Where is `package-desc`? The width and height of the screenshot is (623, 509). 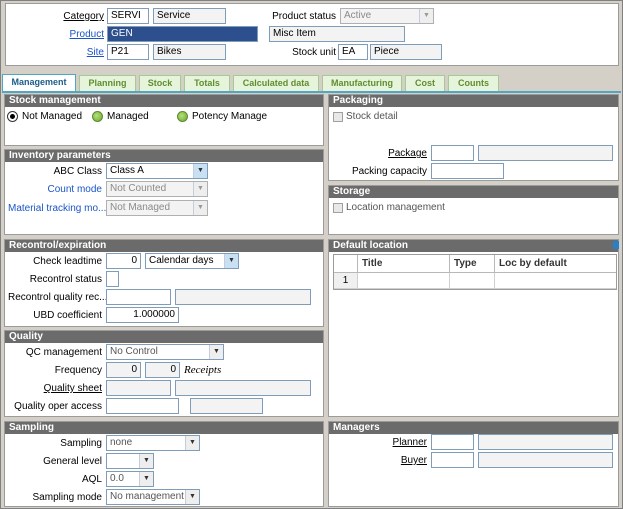 package-desc is located at coordinates (545, 153).